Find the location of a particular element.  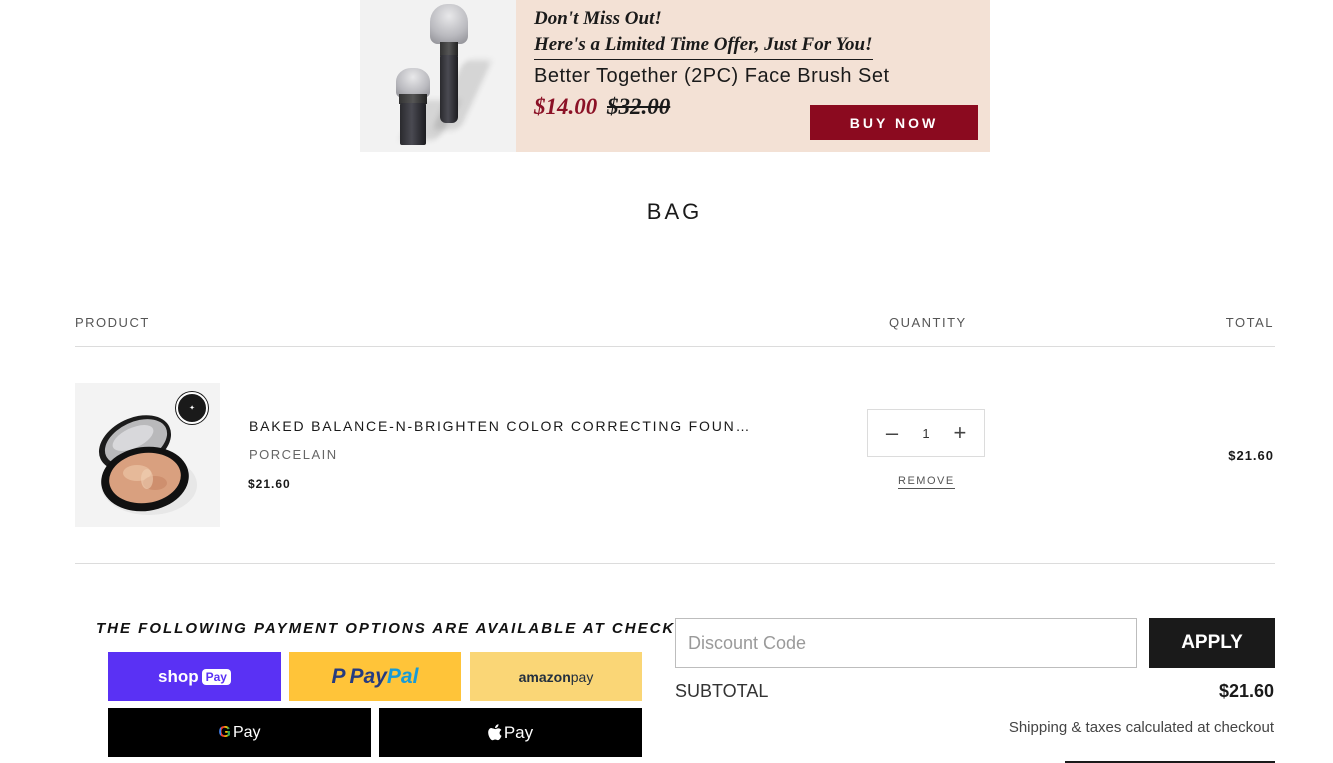

amazon-pay-word: pay is located at coordinates (582, 676).